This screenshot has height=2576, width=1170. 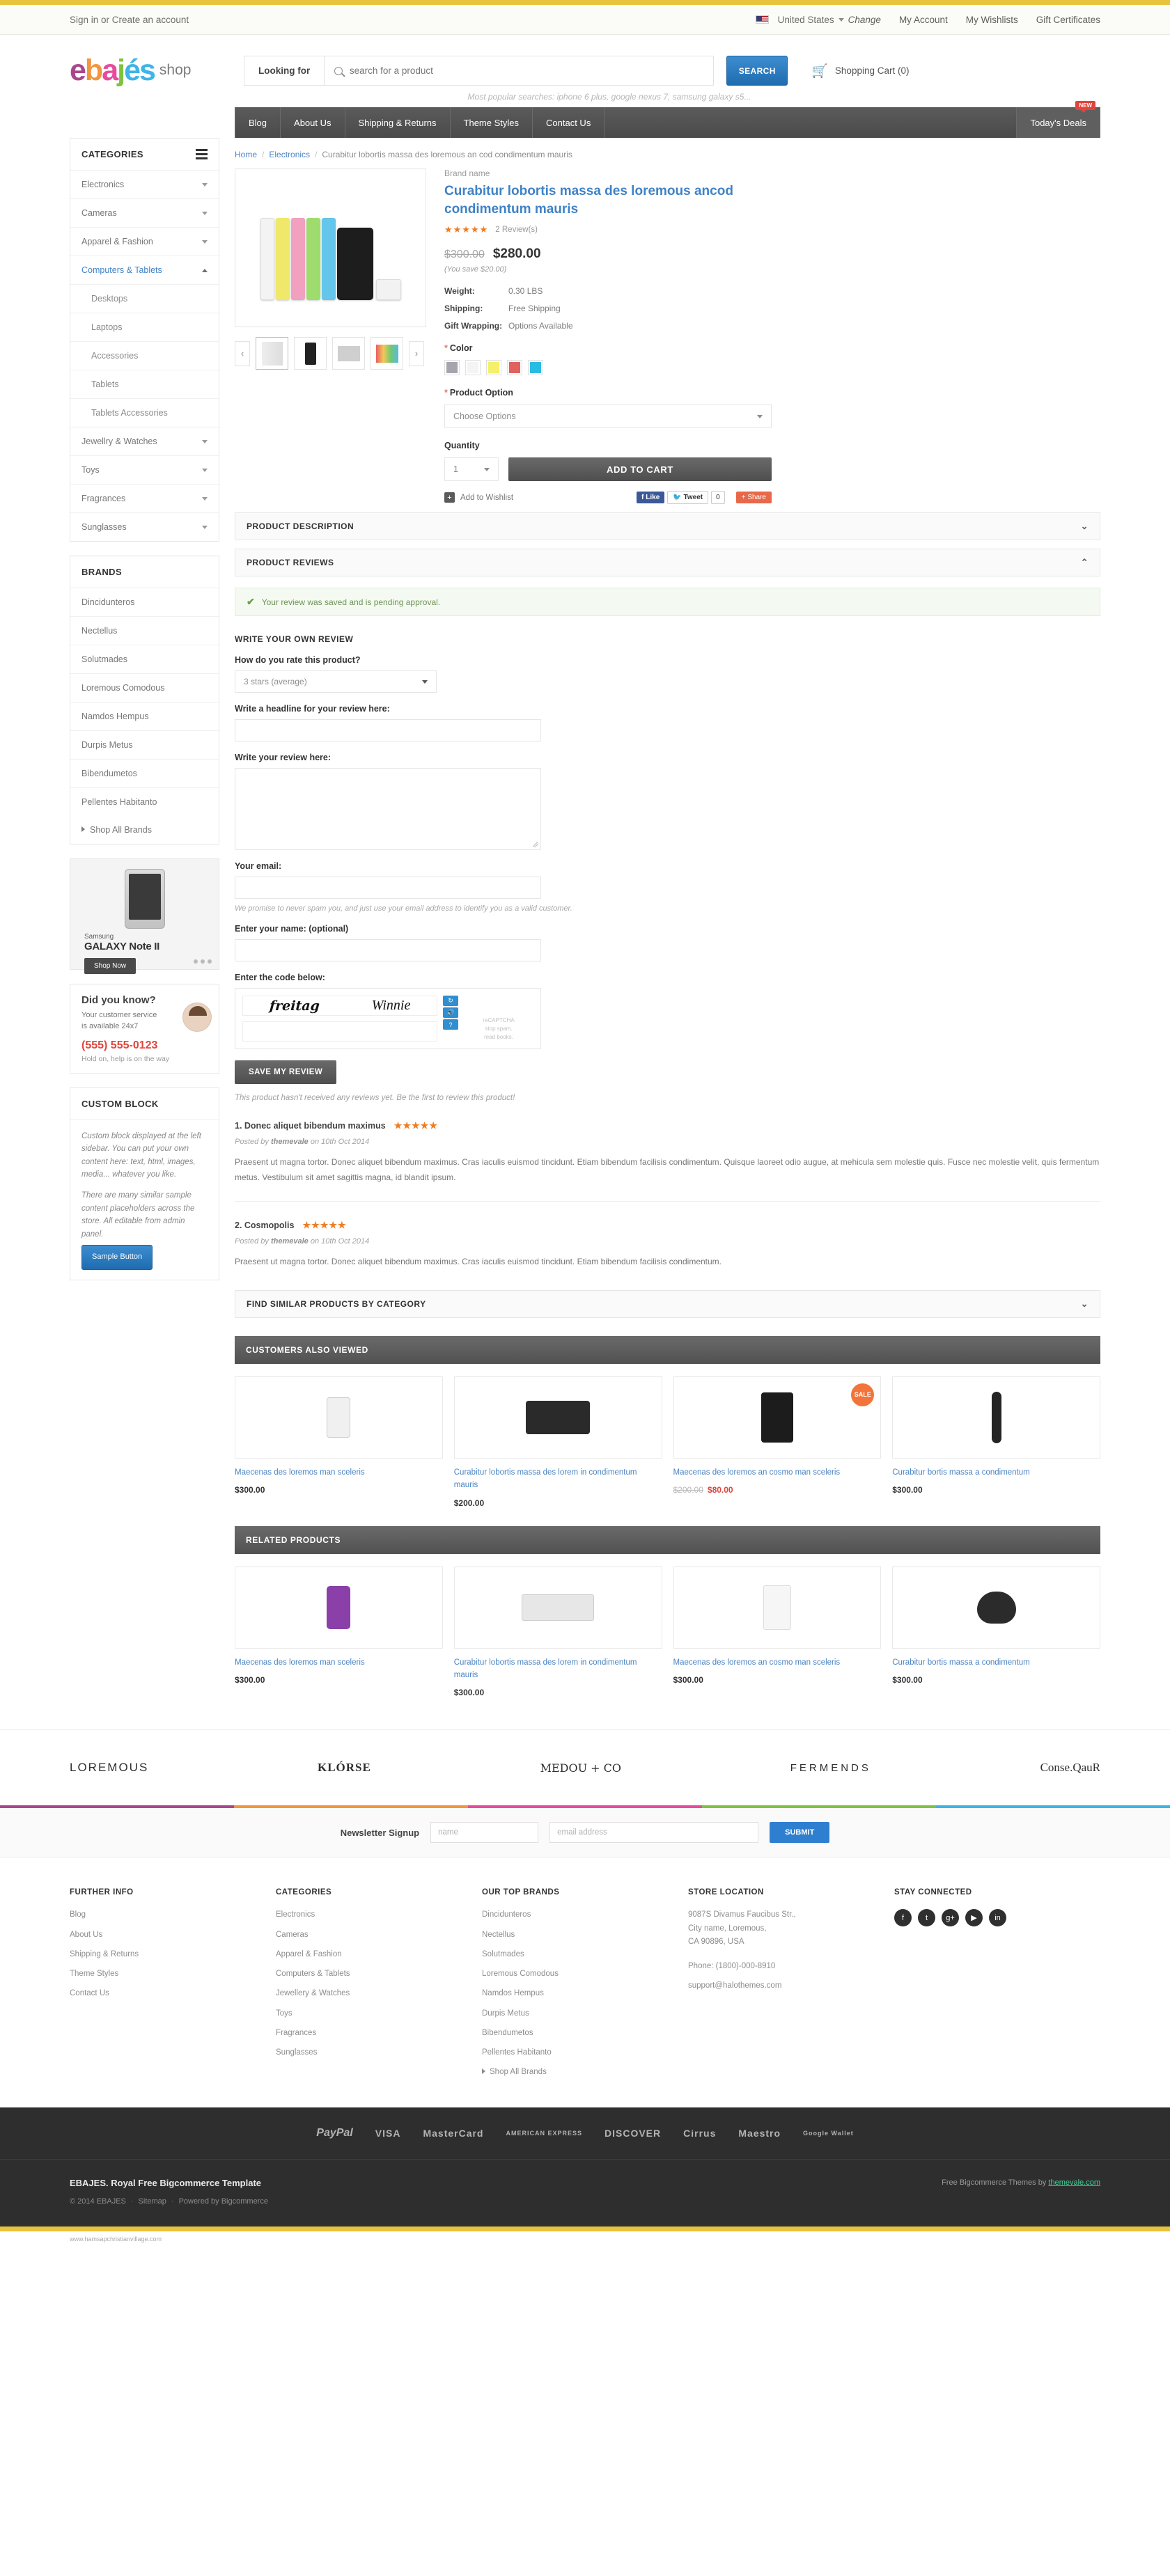 What do you see at coordinates (585, 1974) in the screenshot?
I see `footer-link-2-3: Loremous Comodous` at bounding box center [585, 1974].